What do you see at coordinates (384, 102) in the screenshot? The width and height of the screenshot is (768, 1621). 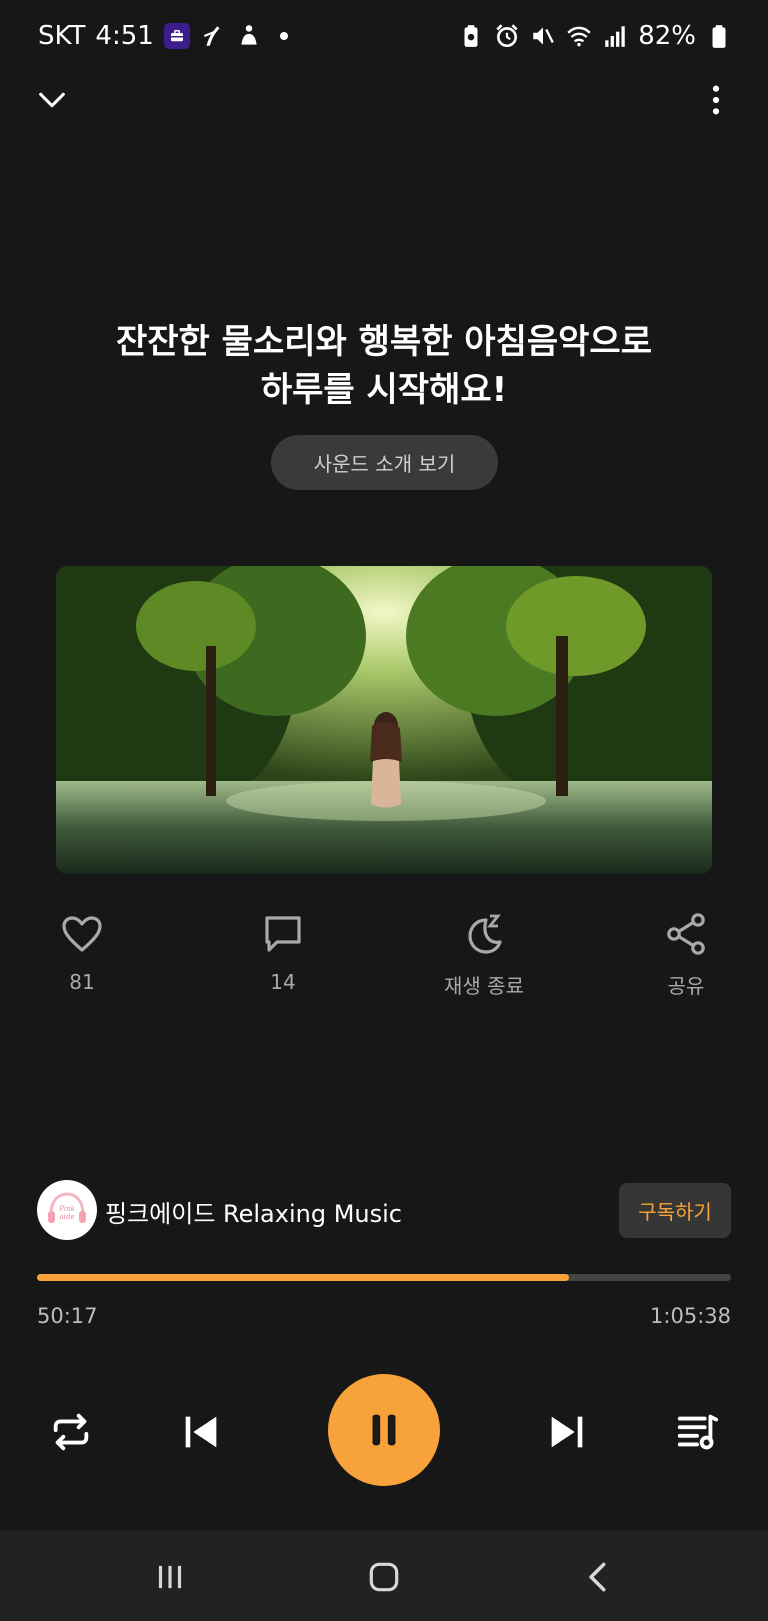 I see `top-bar` at bounding box center [384, 102].